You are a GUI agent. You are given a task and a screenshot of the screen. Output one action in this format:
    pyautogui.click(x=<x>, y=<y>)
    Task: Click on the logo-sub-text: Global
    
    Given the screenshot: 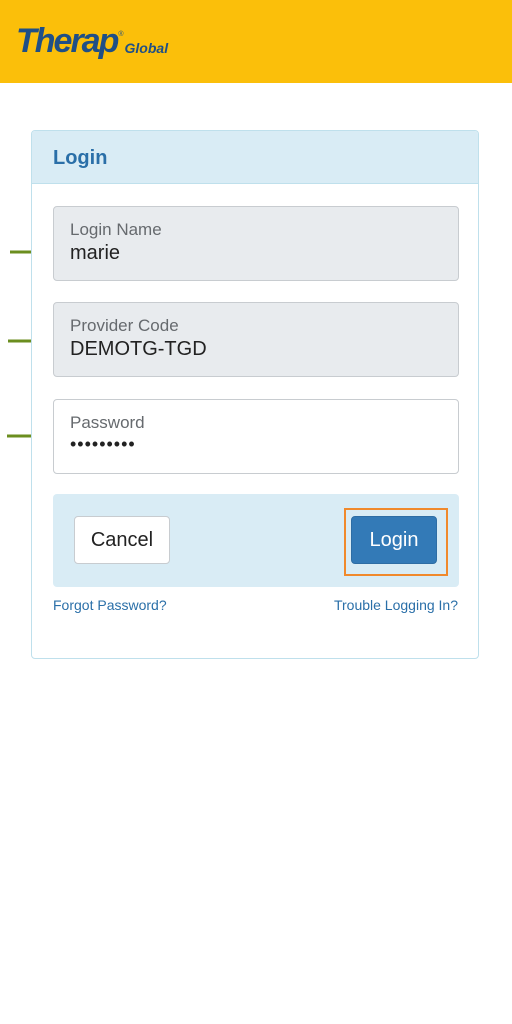 What is the action you would take?
    pyautogui.click(x=146, y=48)
    